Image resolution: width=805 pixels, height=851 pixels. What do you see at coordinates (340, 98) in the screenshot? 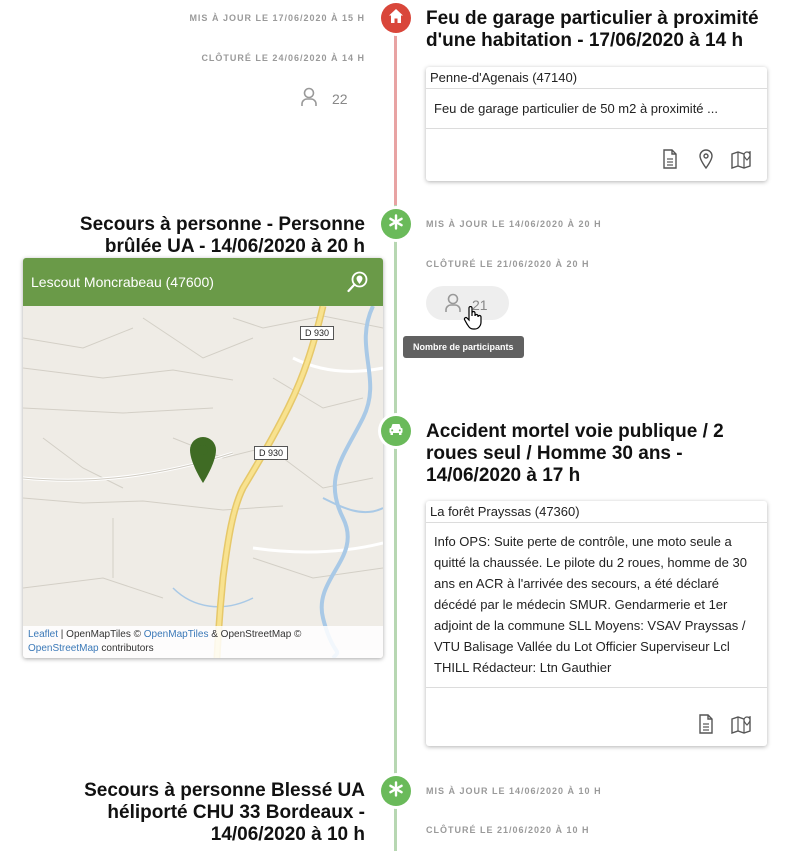
I see `participants-count: 22` at bounding box center [340, 98].